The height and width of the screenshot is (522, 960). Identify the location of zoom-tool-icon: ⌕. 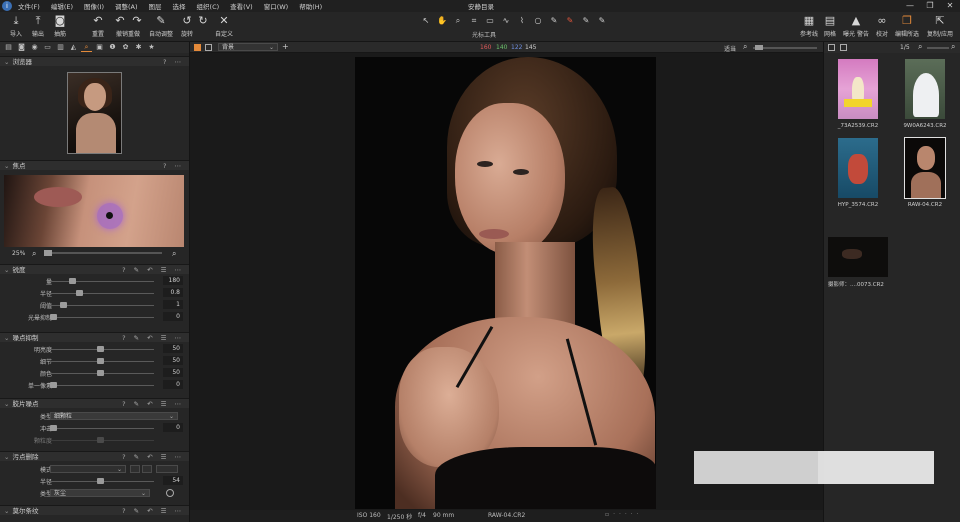
(458, 21).